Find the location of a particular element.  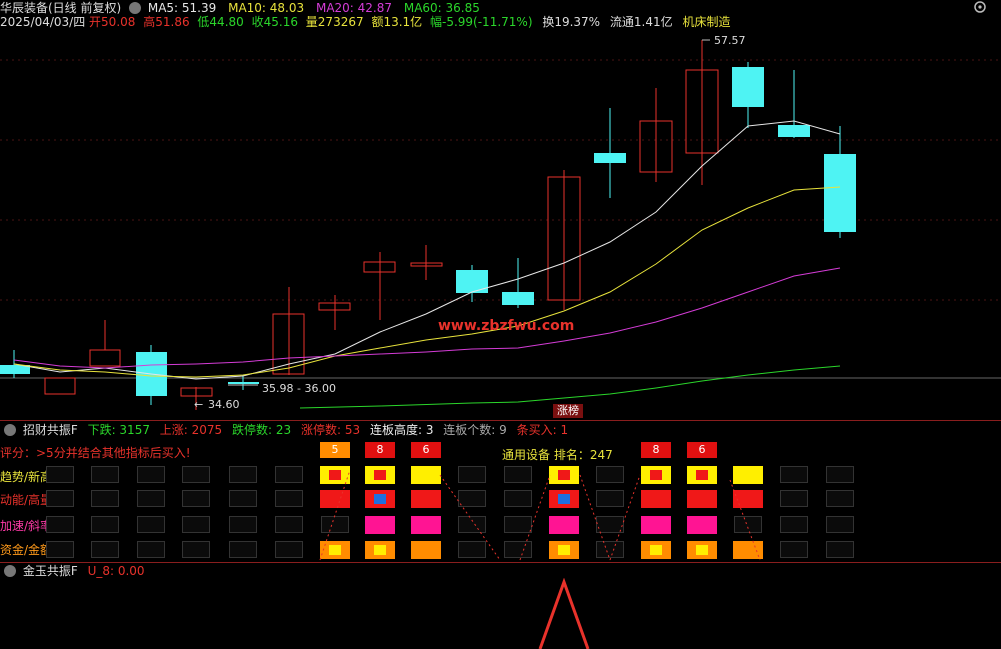

change-label: 幅-5.99(-11.71%) is located at coordinates (481, 22).